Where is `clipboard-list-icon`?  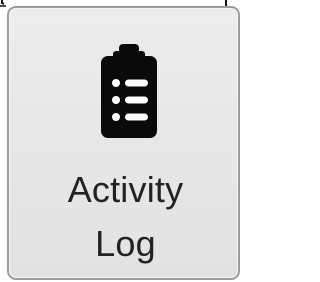
clipboard-list-icon is located at coordinates (129, 91).